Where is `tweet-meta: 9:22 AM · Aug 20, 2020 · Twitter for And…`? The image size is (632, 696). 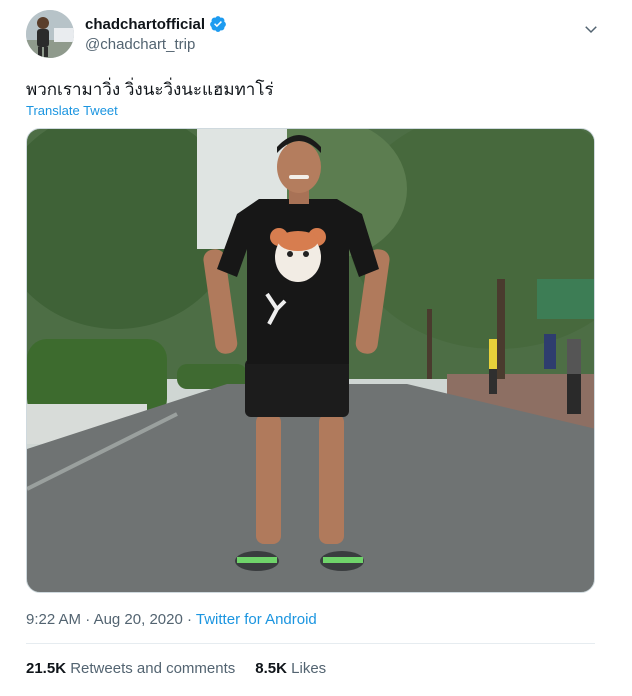 tweet-meta: 9:22 AM · Aug 20, 2020 · Twitter for And… is located at coordinates (171, 619).